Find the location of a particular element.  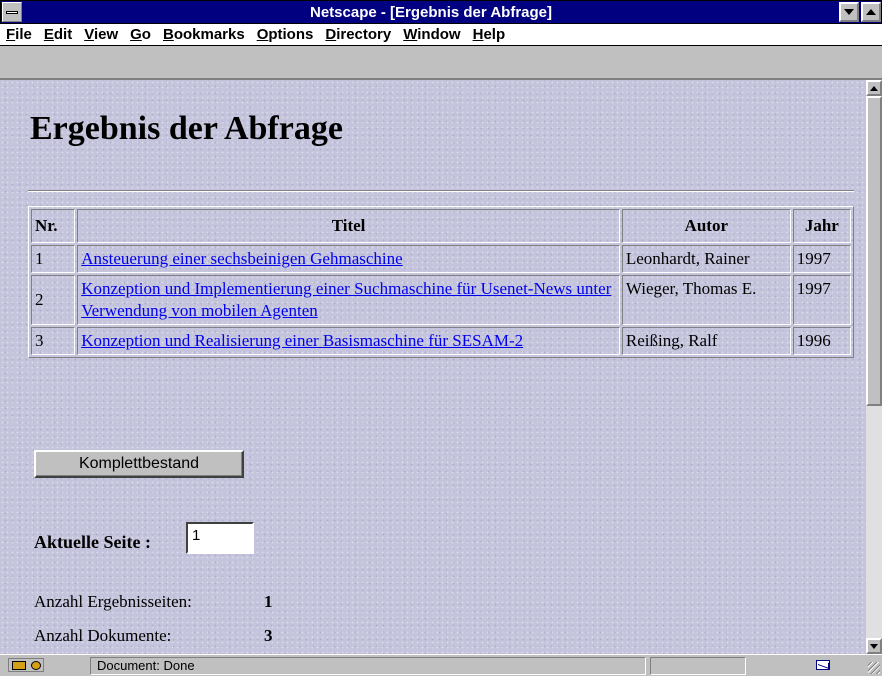

cell-nr: 2 is located at coordinates (53, 300).